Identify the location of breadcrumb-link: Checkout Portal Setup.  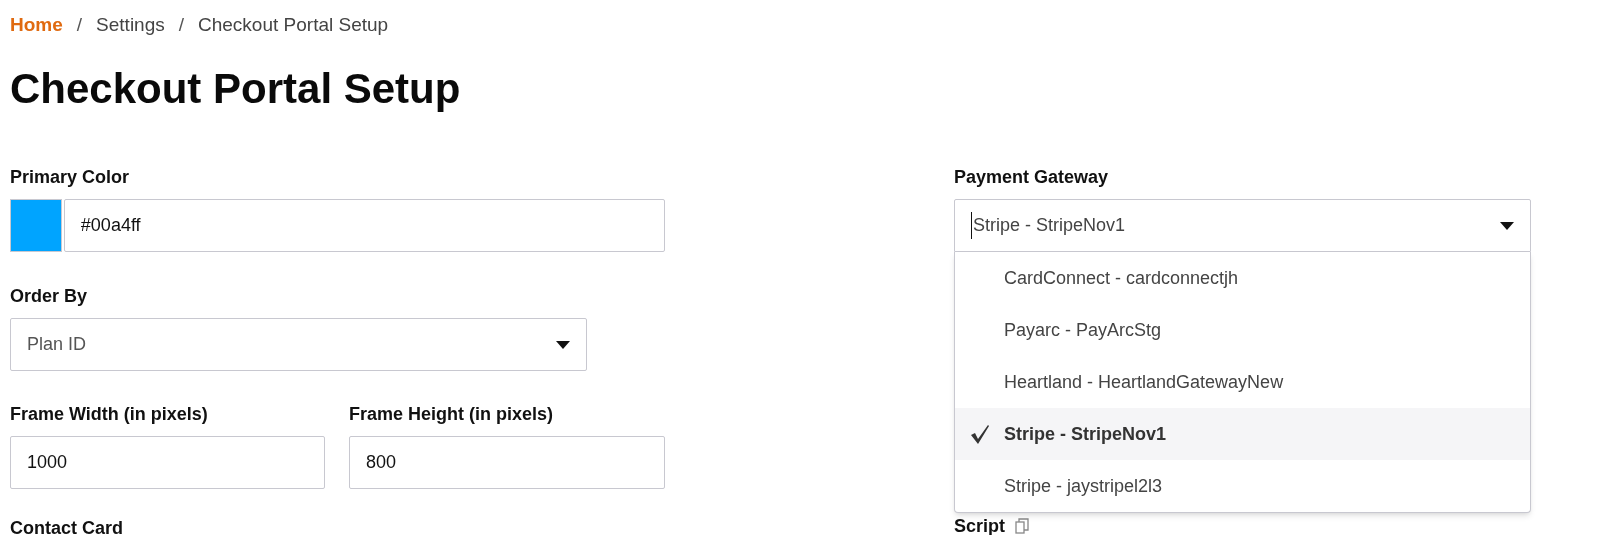
(293, 25).